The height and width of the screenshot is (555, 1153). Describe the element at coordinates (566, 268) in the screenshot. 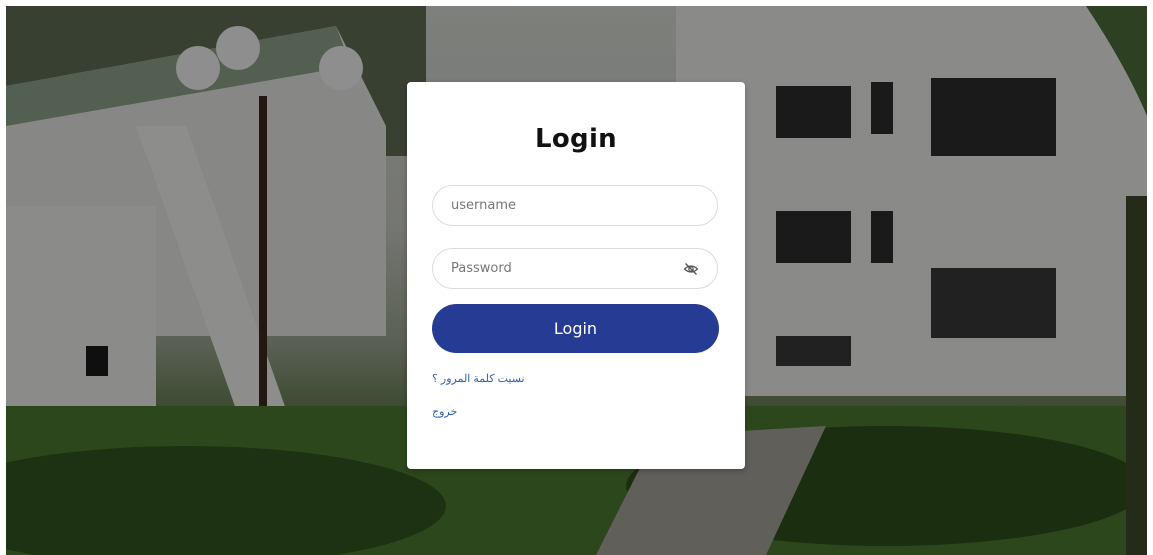

I see `password-input` at that location.